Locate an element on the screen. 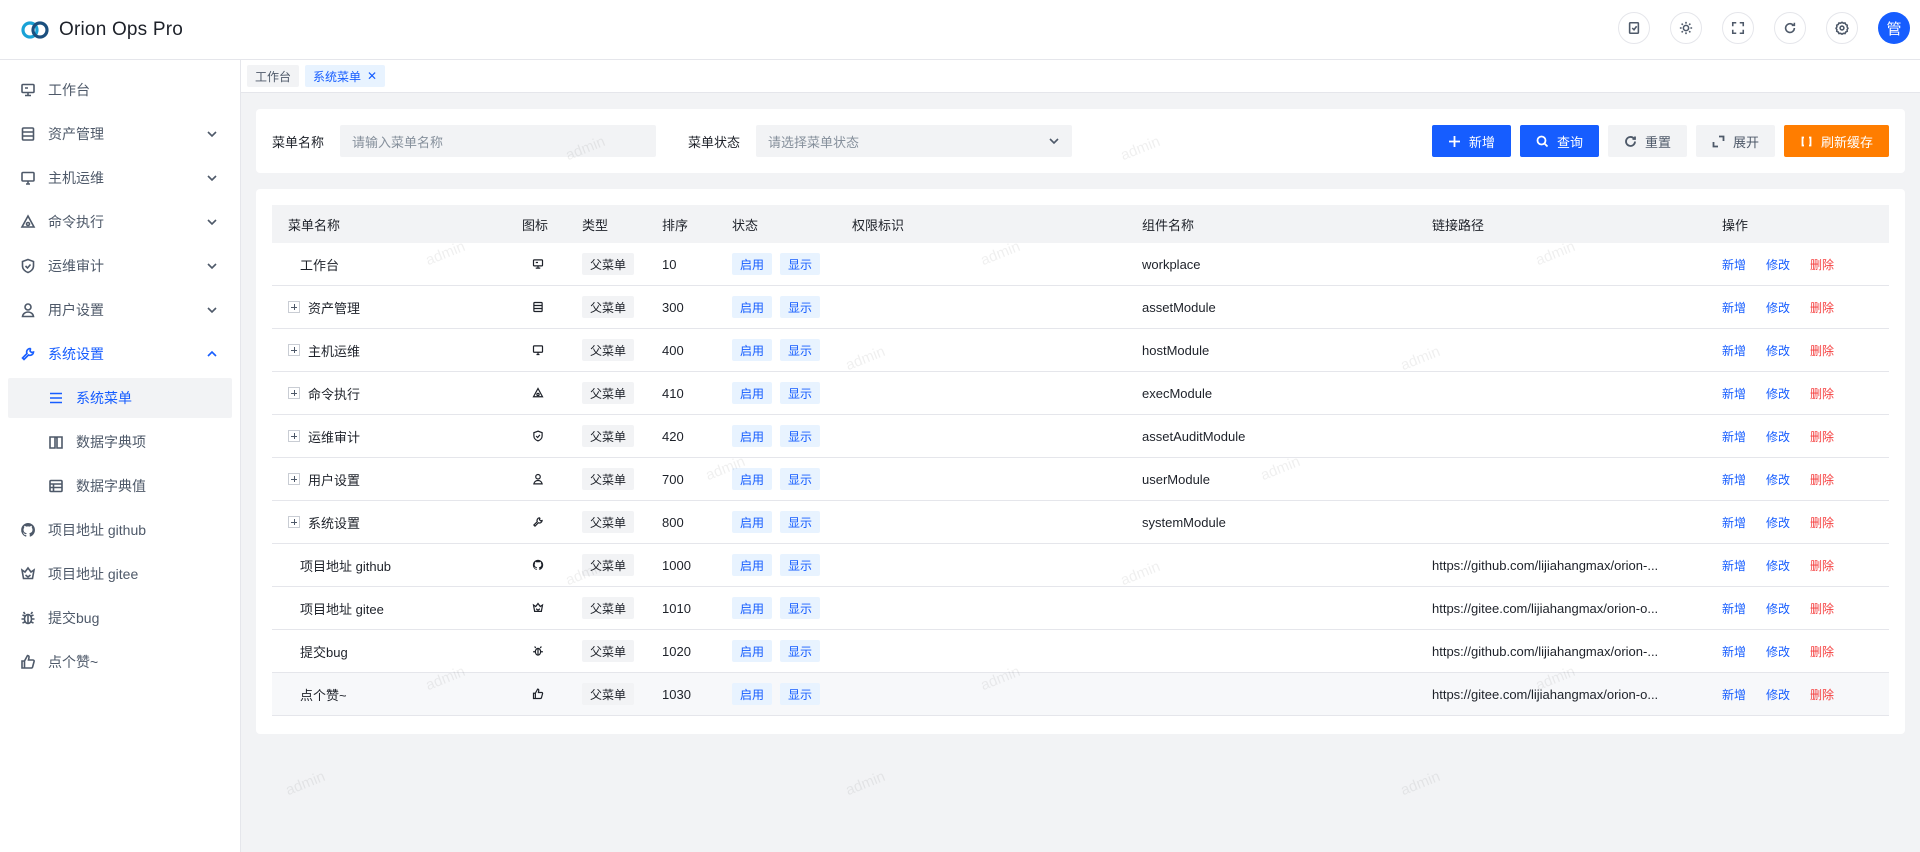 The height and width of the screenshot is (852, 1920). fullscreen-icon is located at coordinates (1738, 28).